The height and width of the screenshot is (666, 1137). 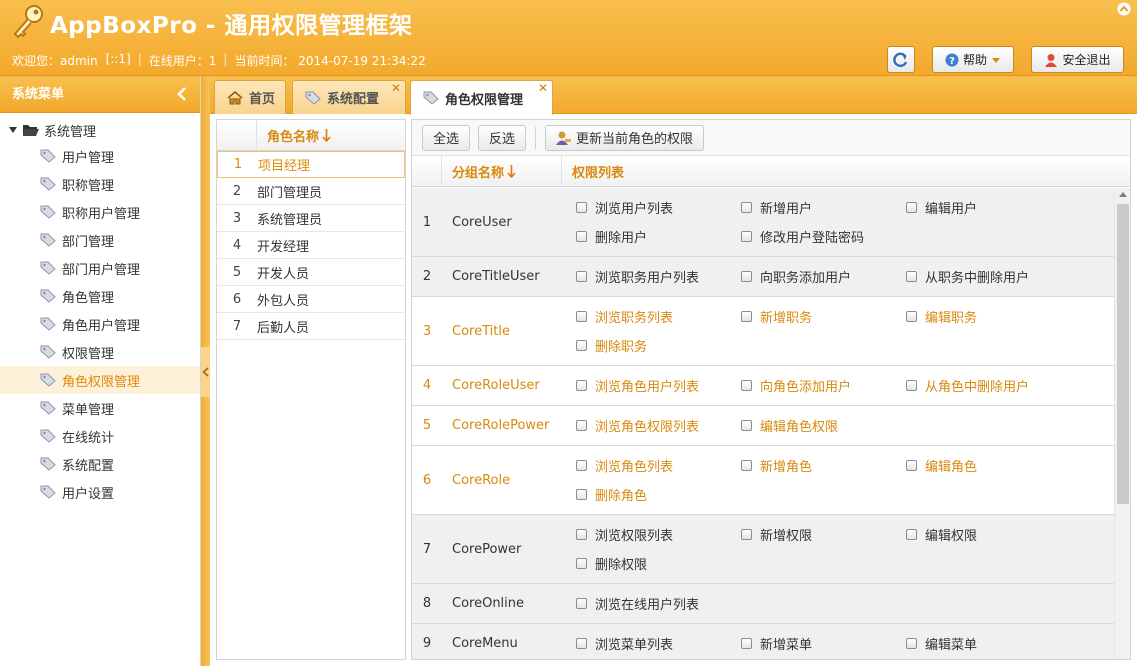 What do you see at coordinates (988, 465) in the screenshot?
I see `power-checkbox-item: 编辑角色` at bounding box center [988, 465].